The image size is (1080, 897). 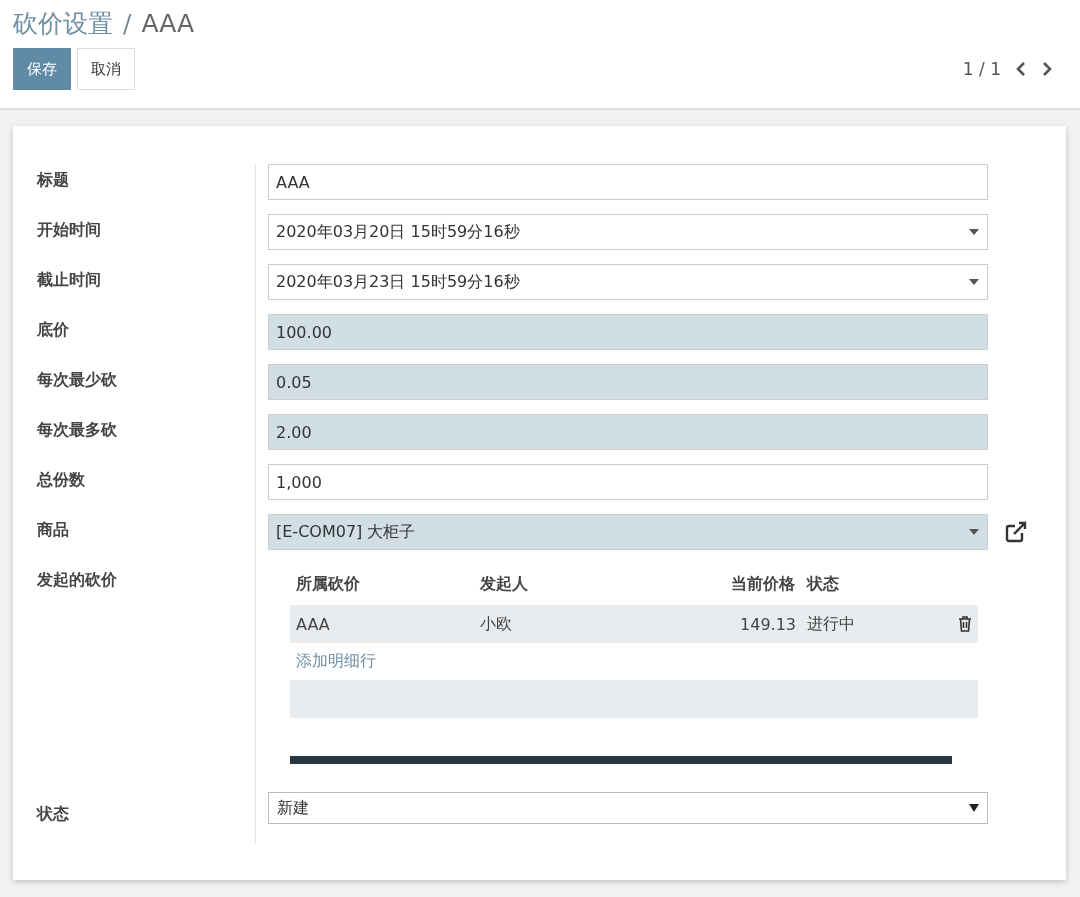 I want to click on trash-icon, so click(x=965, y=624).